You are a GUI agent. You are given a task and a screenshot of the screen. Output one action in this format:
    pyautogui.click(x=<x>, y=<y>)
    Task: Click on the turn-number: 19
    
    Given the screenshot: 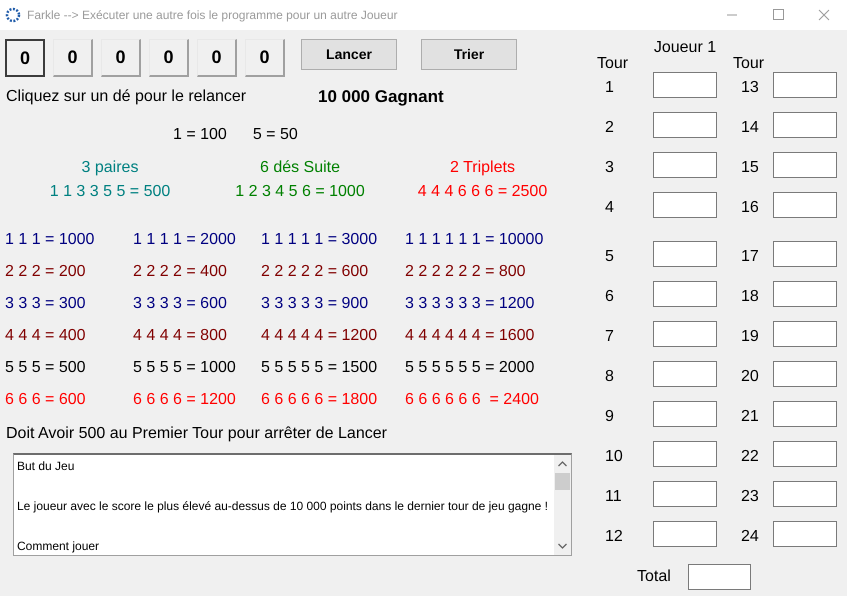 What is the action you would take?
    pyautogui.click(x=750, y=337)
    